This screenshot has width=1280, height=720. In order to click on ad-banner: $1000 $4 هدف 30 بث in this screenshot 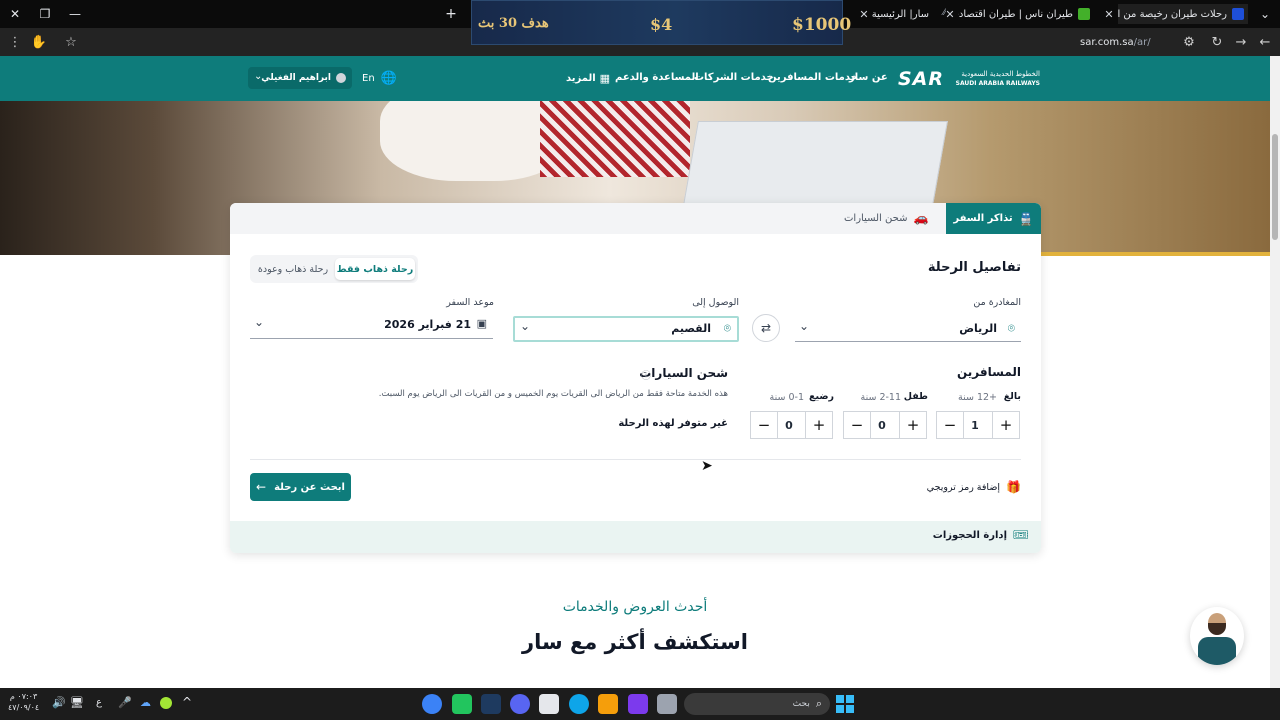, I will do `click(661, 22)`.